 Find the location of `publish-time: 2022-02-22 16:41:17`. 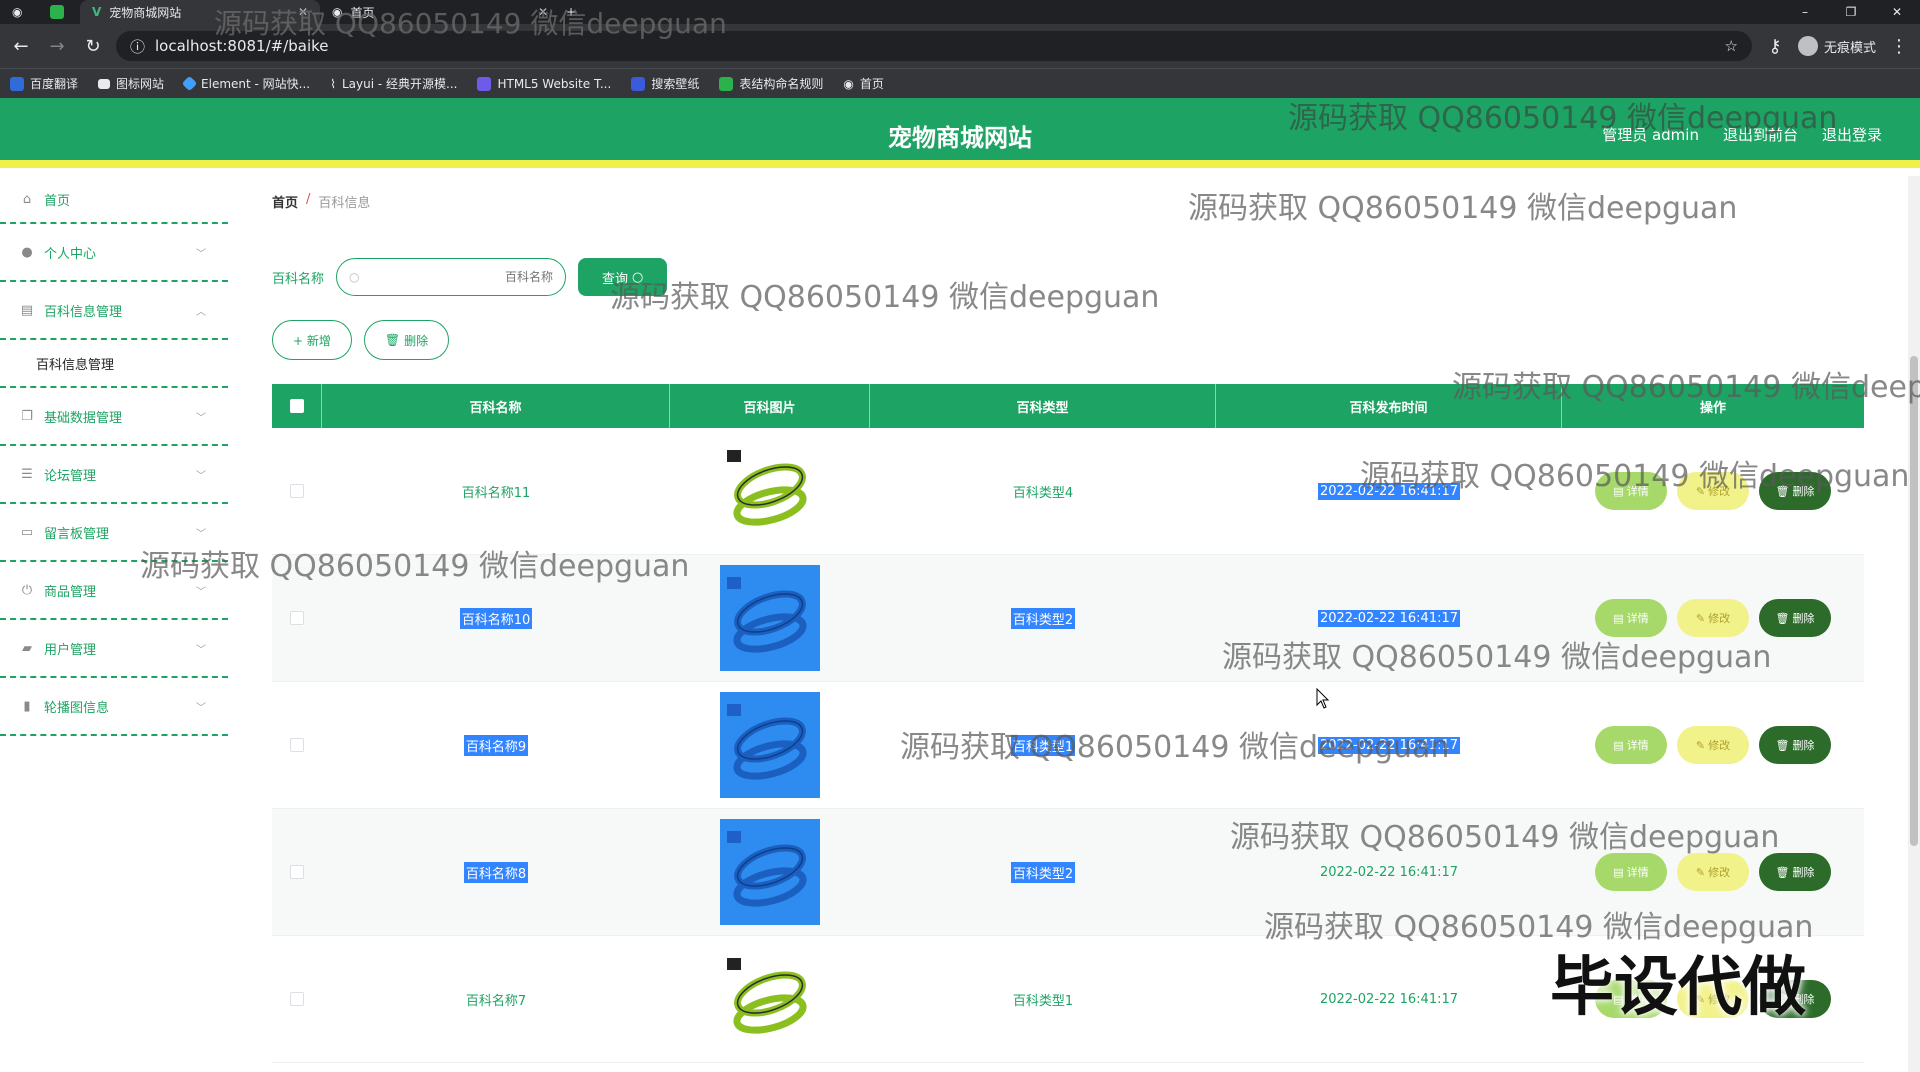

publish-time: 2022-02-22 16:41:17 is located at coordinates (1389, 745).